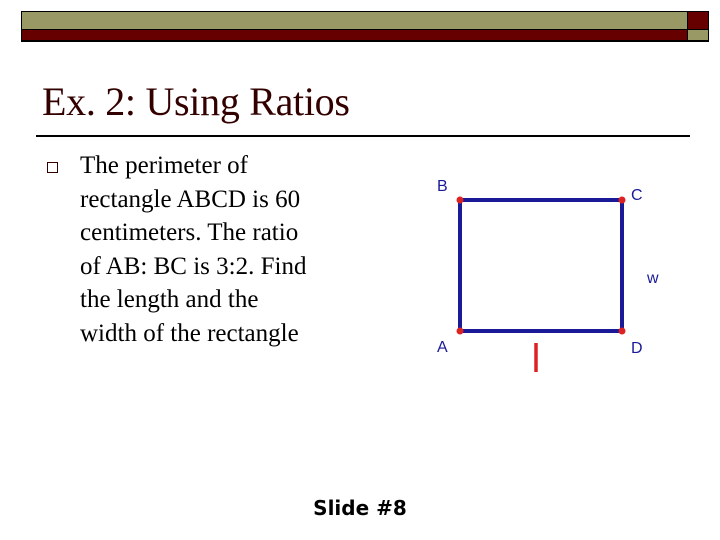 The image size is (720, 540). I want to click on vertex-label-b: B, so click(442, 186).